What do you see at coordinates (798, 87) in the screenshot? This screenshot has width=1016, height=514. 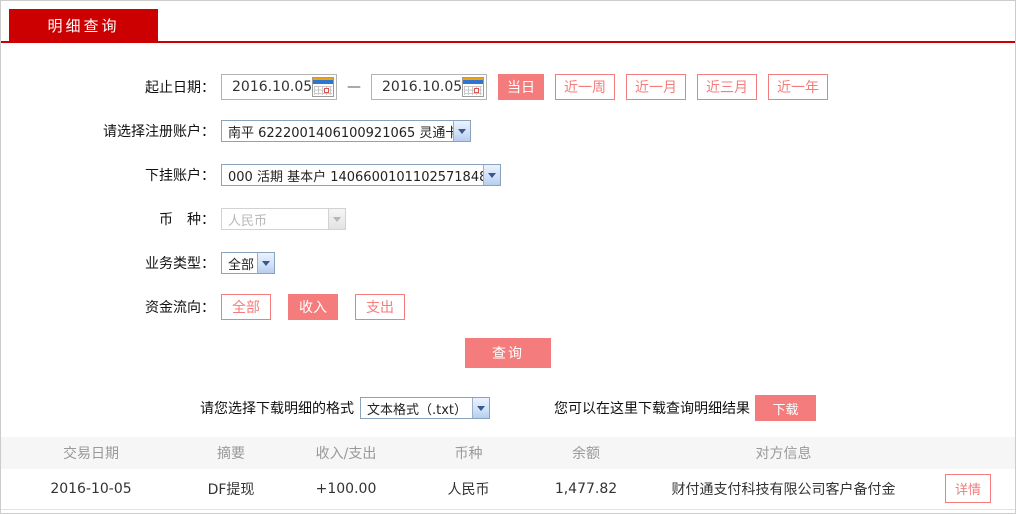 I see `quick-range-year-button: 近一年` at bounding box center [798, 87].